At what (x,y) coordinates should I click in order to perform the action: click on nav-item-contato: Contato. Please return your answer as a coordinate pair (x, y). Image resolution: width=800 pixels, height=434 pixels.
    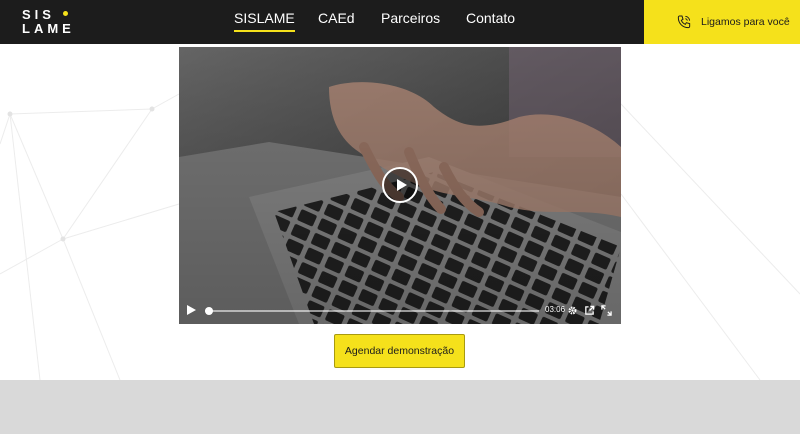
    Looking at the image, I should click on (490, 18).